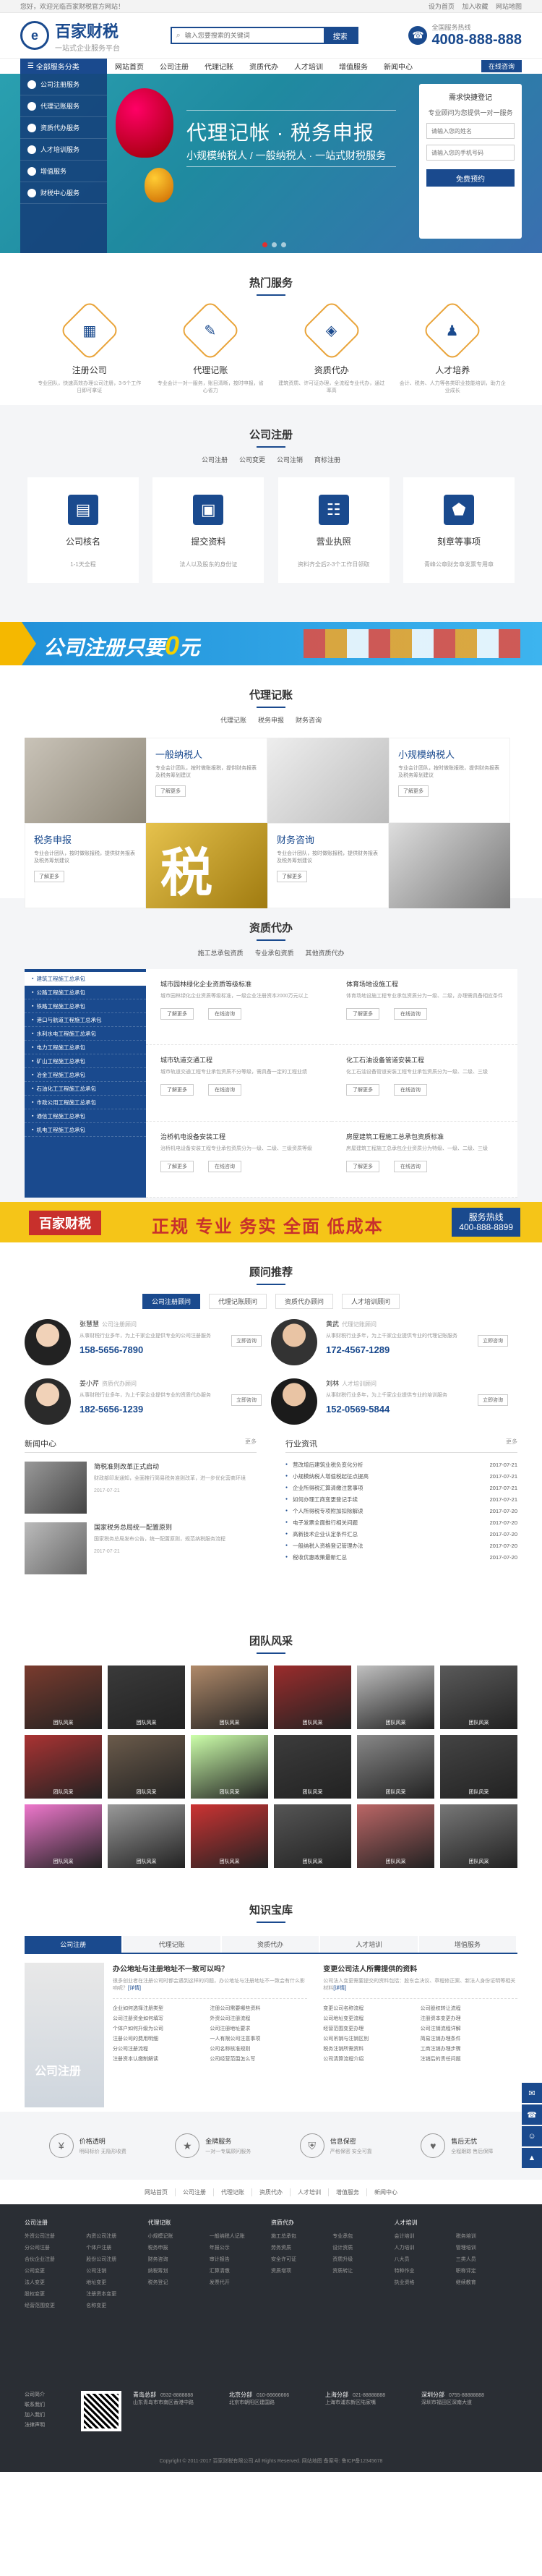  I want to click on nav-item-qualification: 资质代办, so click(263, 66).